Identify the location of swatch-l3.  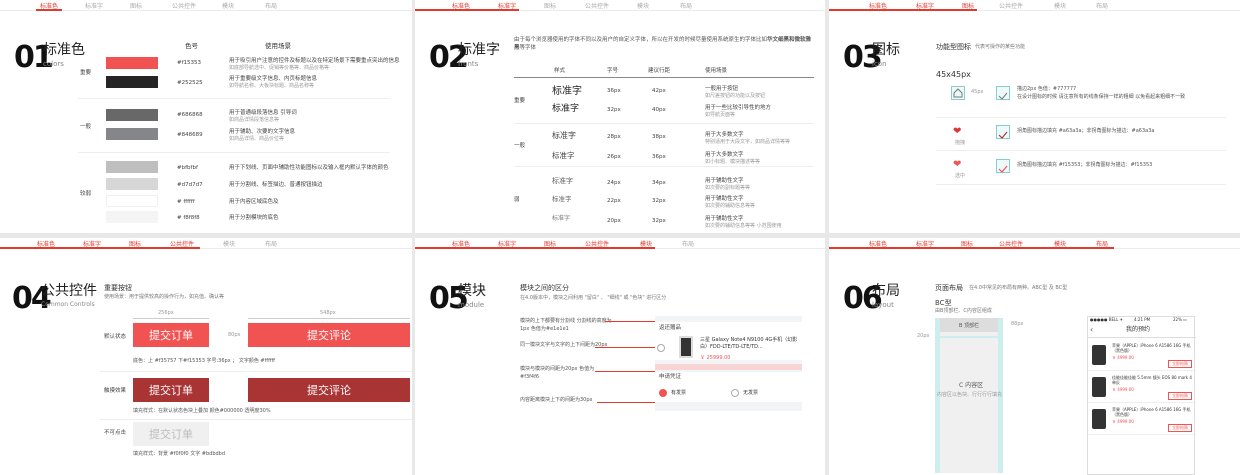
(132, 201).